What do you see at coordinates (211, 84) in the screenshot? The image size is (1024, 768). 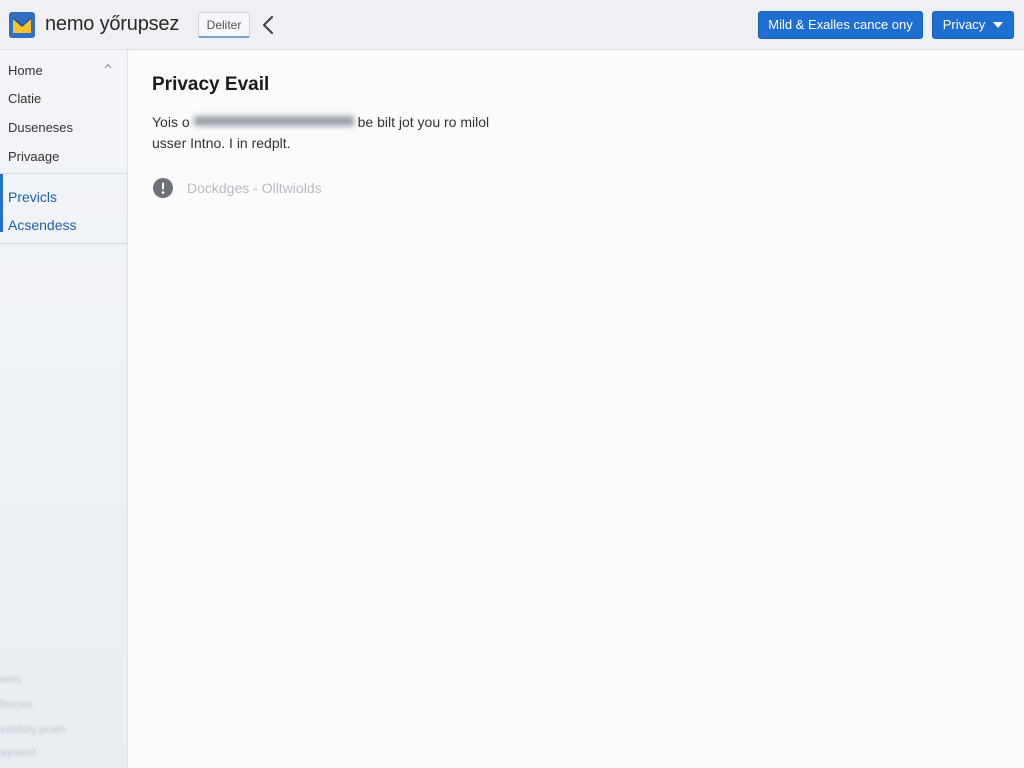 I see `page-title: Privacy Evail` at bounding box center [211, 84].